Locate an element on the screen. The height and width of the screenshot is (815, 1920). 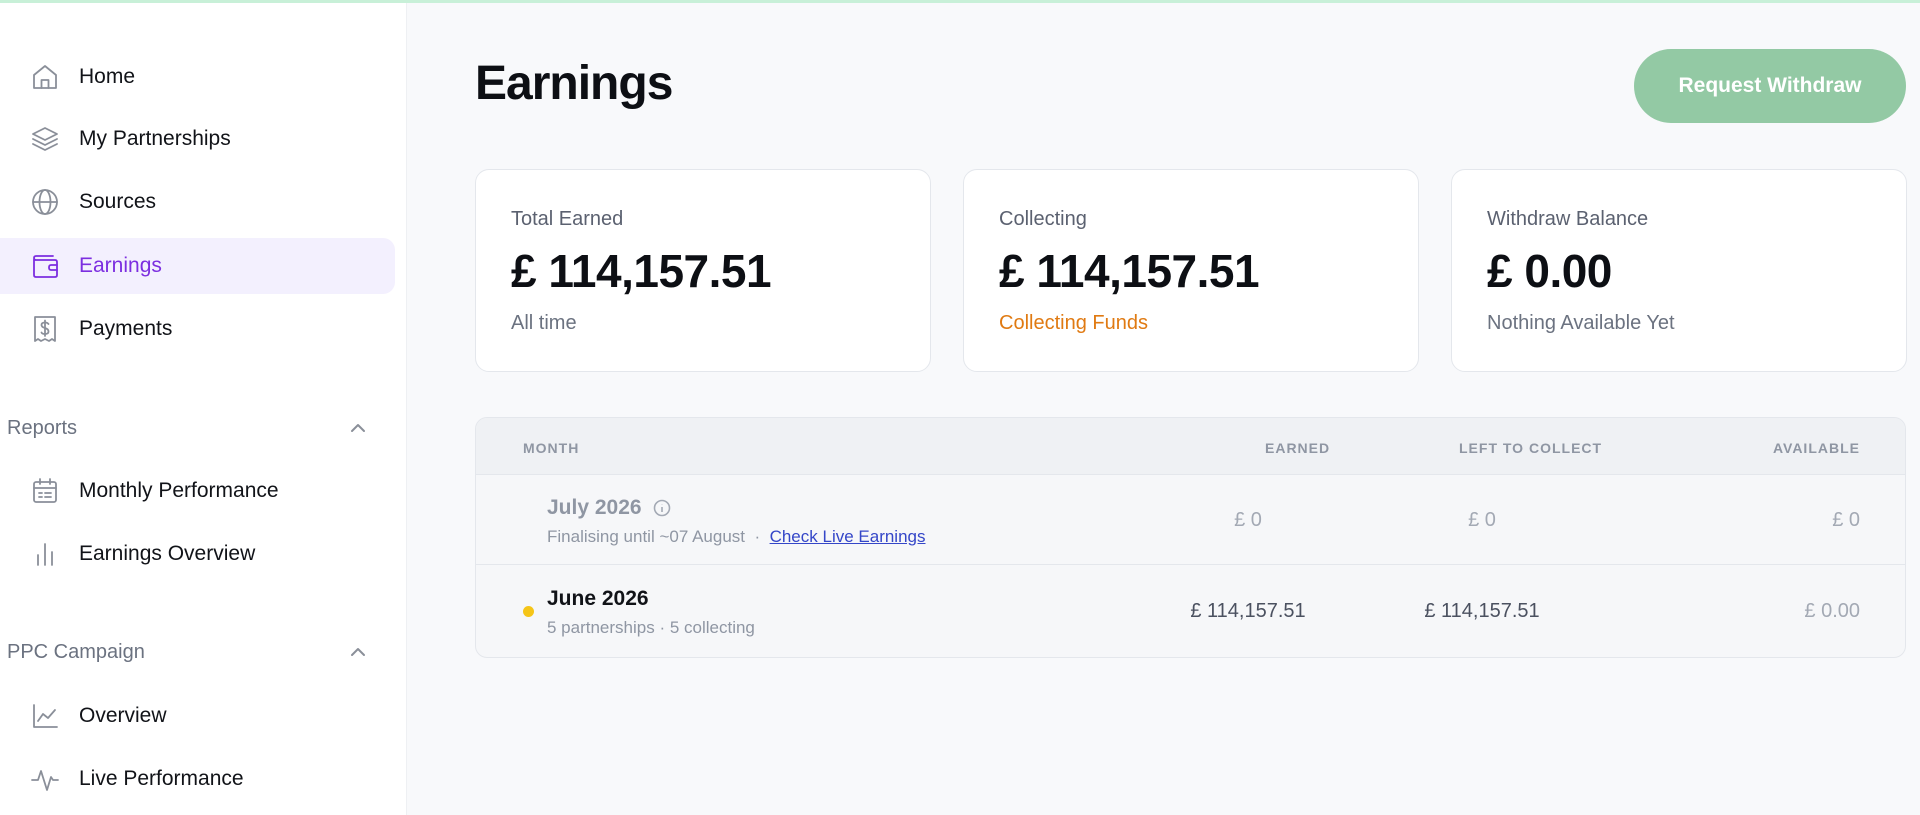
sidebar-item-earnings-overview: Earnings Overview is located at coordinates (197, 554).